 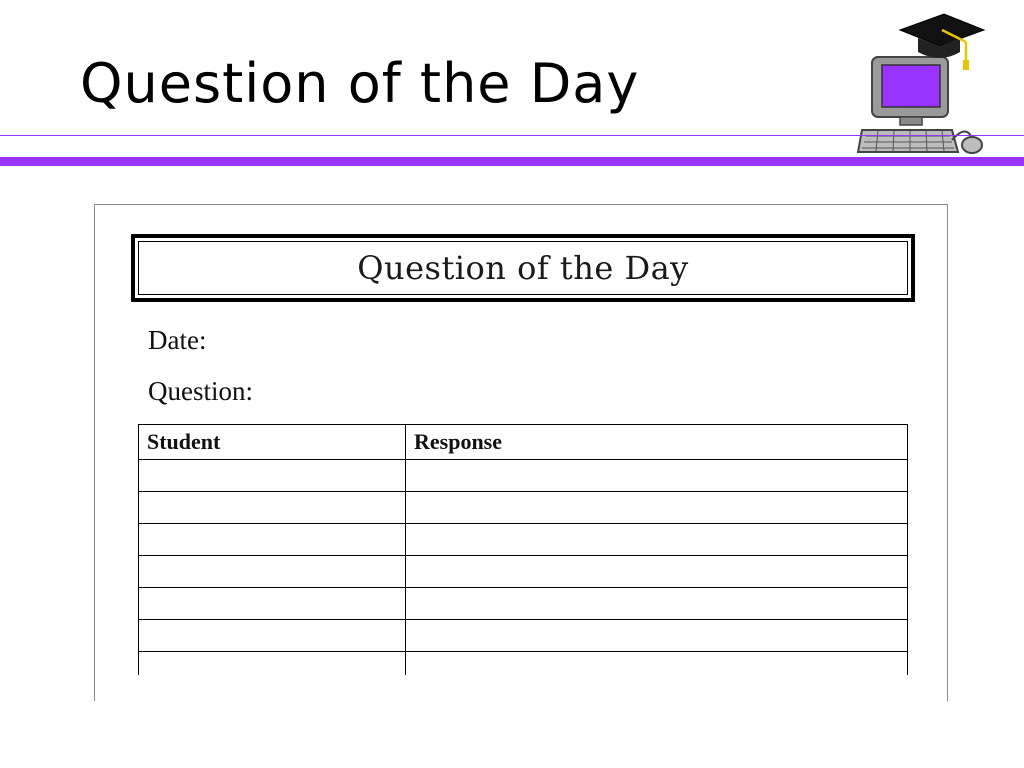 I want to click on title-divider-thick, so click(x=512, y=161).